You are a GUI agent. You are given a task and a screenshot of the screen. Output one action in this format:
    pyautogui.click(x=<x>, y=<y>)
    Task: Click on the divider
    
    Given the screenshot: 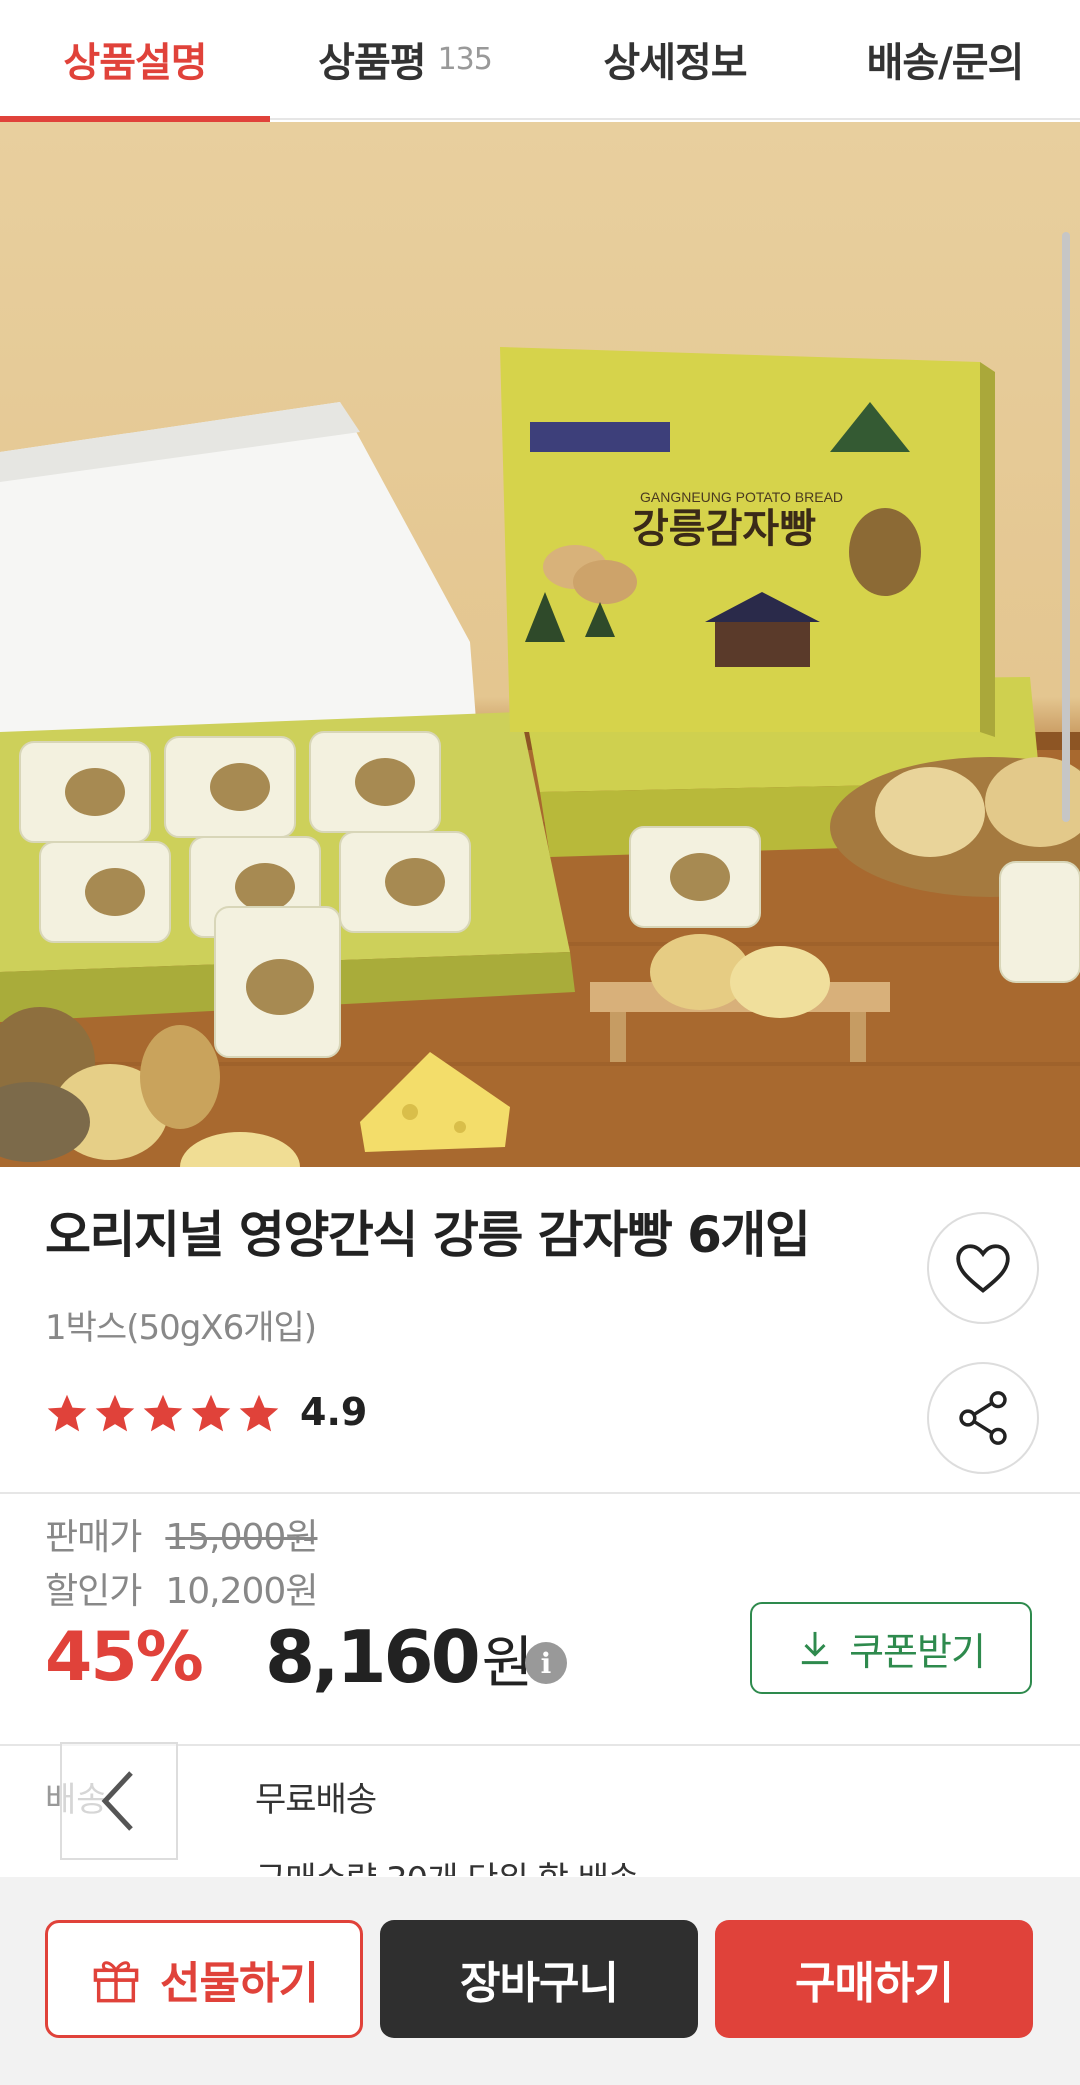 What is the action you would take?
    pyautogui.click(x=540, y=1493)
    